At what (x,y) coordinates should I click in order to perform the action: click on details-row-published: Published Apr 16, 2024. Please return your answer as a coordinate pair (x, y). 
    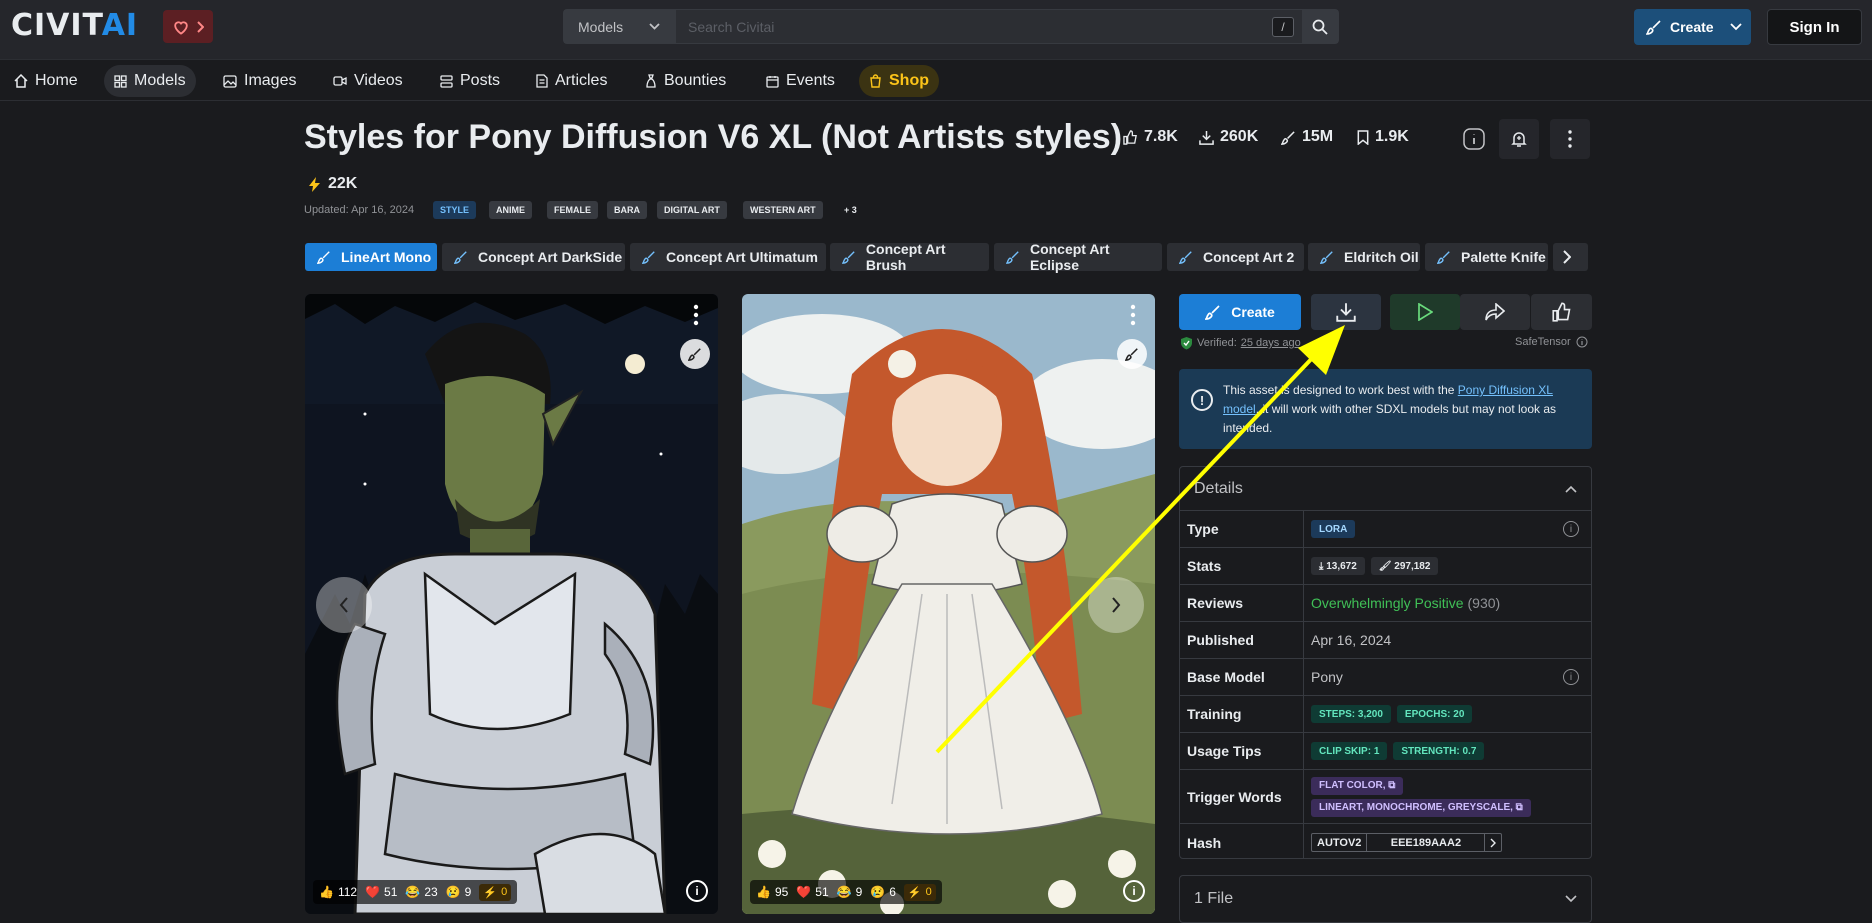
    Looking at the image, I should click on (1385, 640).